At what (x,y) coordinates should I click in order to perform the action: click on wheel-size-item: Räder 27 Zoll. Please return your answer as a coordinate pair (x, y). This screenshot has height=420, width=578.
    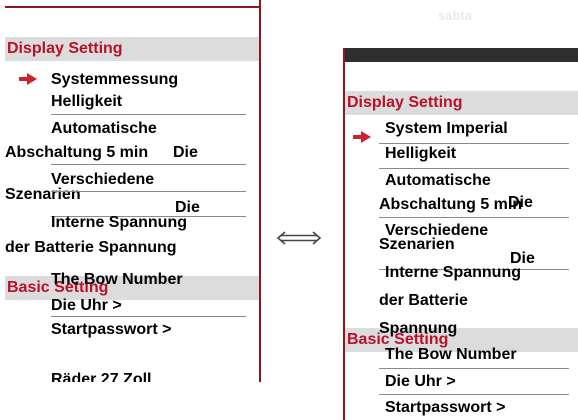
    Looking at the image, I should click on (101, 376).